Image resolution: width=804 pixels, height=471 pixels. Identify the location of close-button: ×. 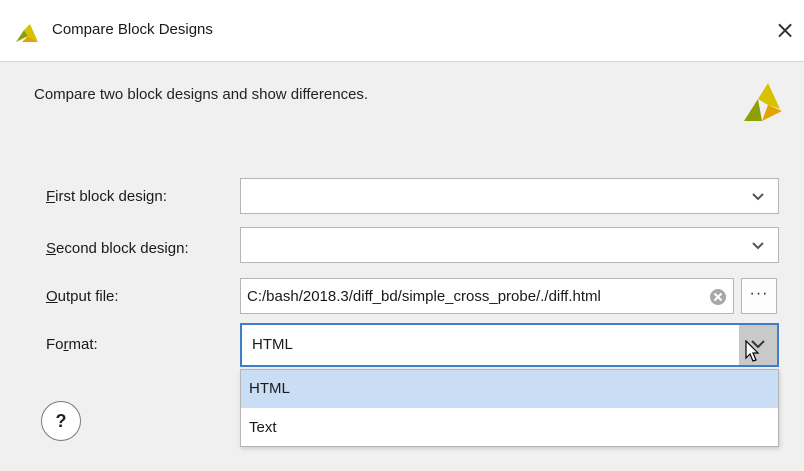
(785, 30).